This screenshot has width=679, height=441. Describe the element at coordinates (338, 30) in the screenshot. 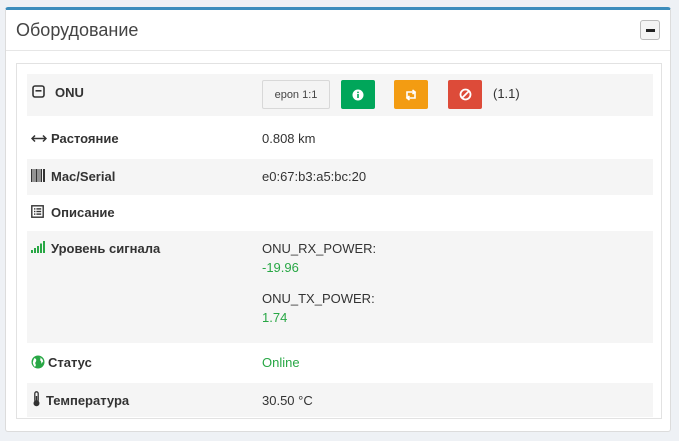

I see `panel-header: Оборудование` at that location.